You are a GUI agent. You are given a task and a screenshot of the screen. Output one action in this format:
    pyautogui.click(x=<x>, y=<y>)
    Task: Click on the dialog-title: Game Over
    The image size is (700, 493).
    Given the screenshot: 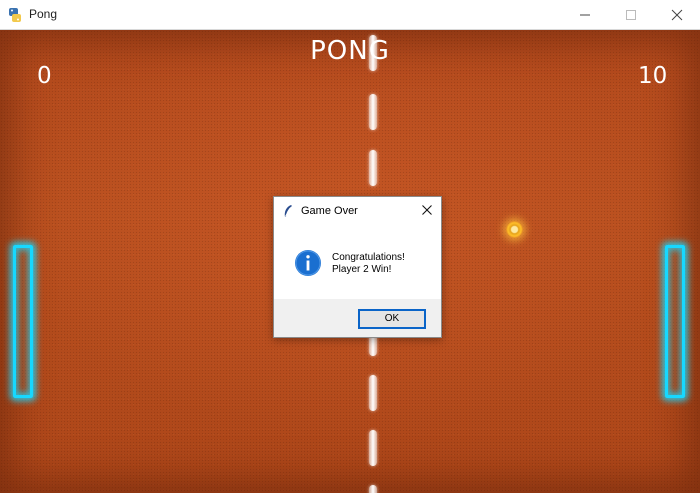 What is the action you would take?
    pyautogui.click(x=329, y=211)
    